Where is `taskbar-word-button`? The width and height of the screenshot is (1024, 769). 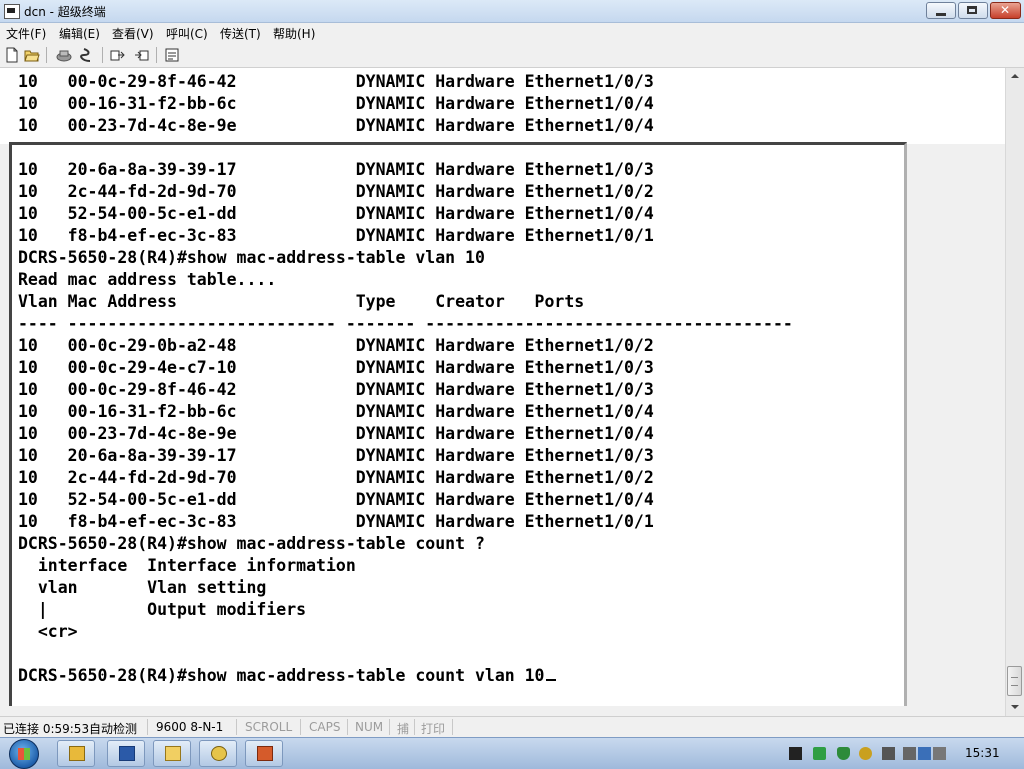 taskbar-word-button is located at coordinates (126, 753).